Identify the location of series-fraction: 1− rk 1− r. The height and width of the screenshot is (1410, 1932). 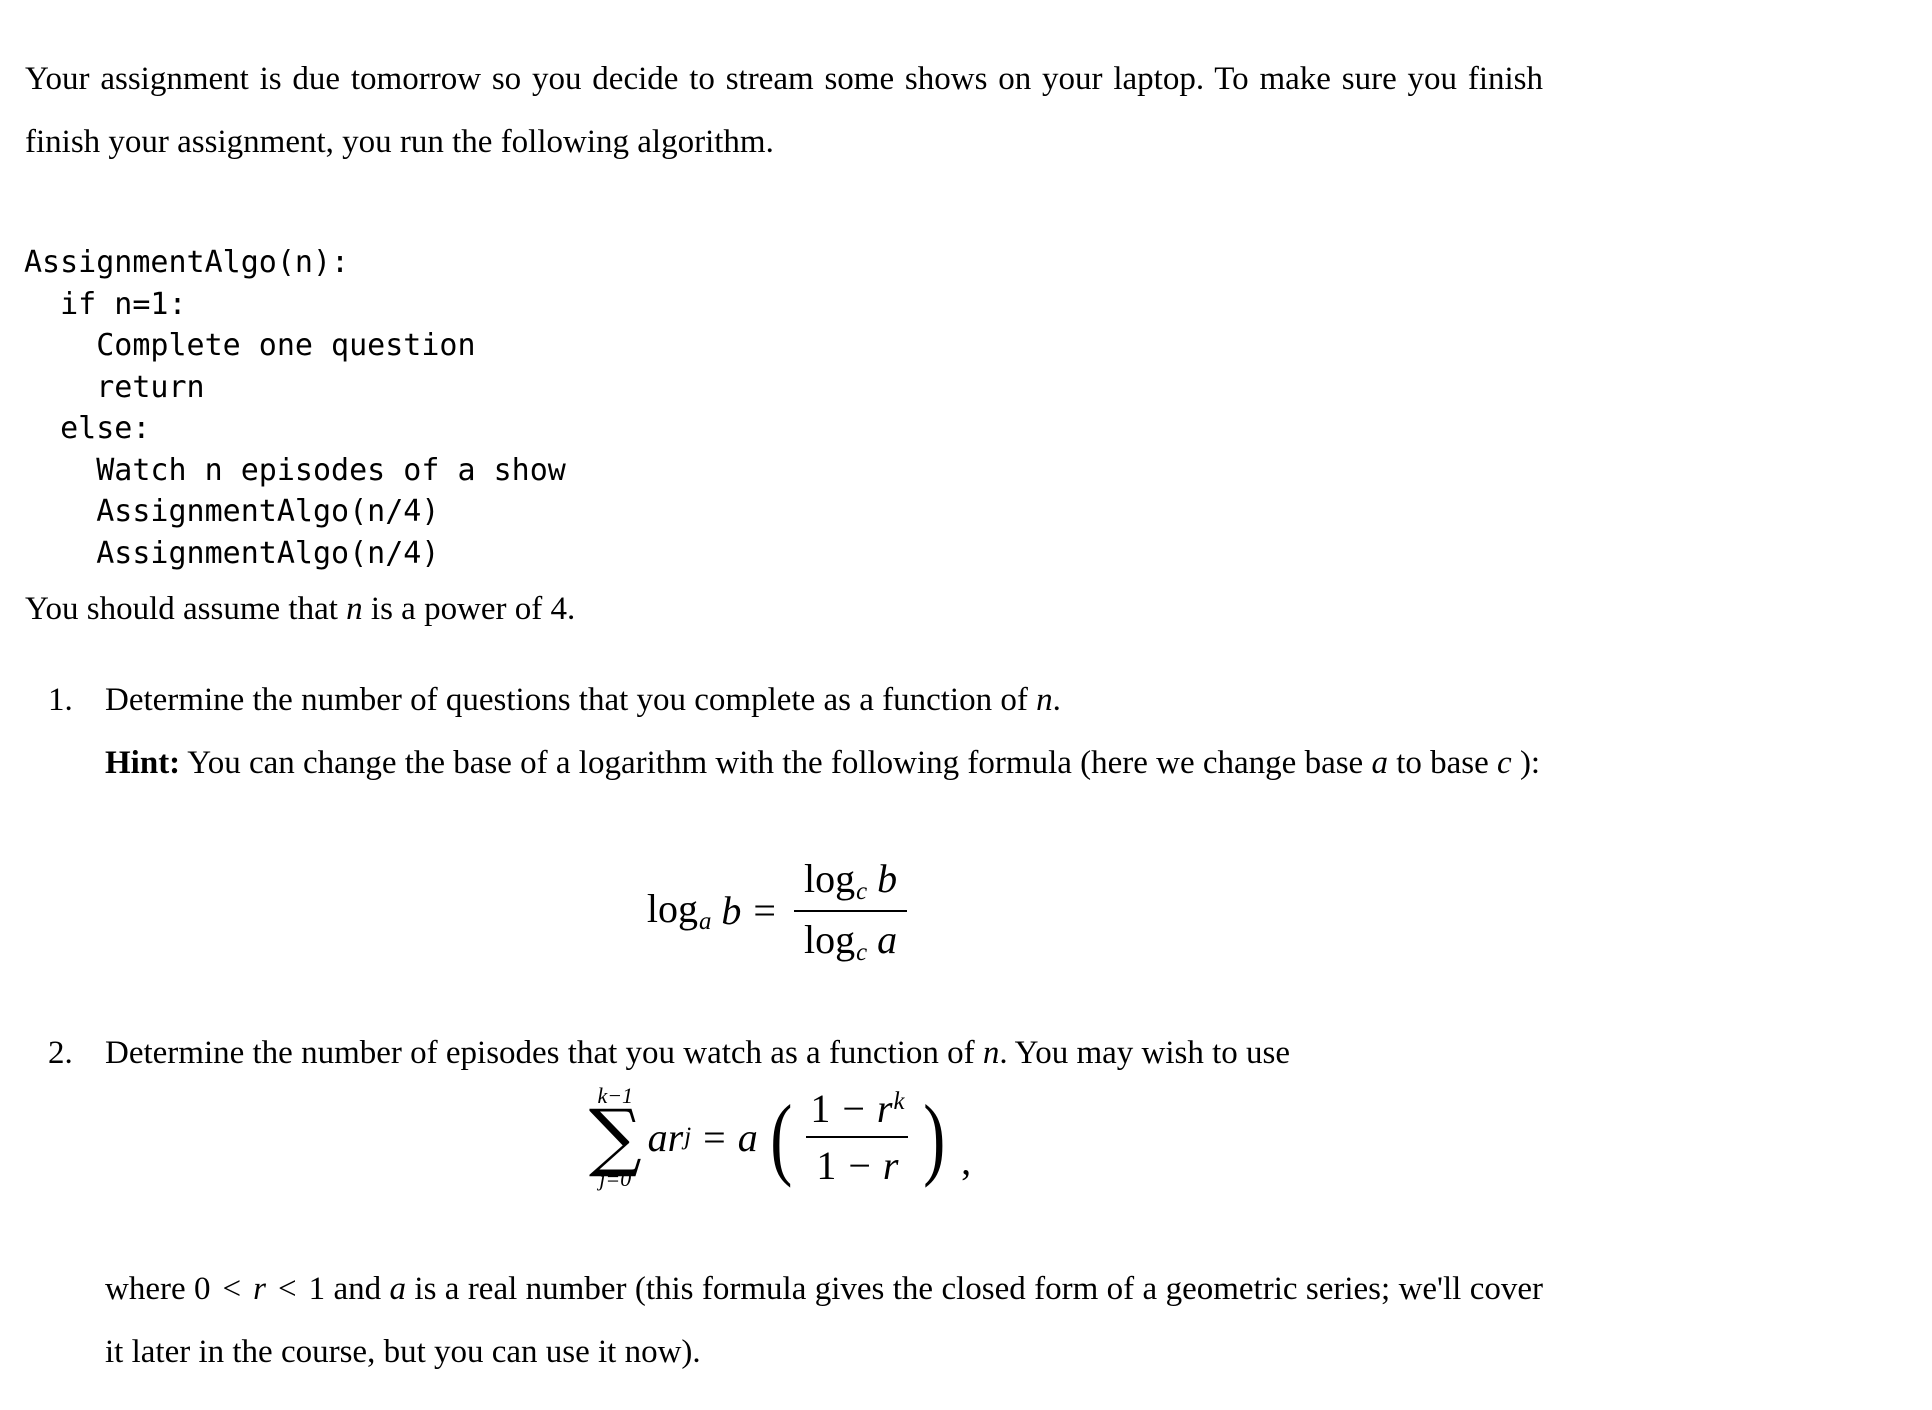
(857, 1137).